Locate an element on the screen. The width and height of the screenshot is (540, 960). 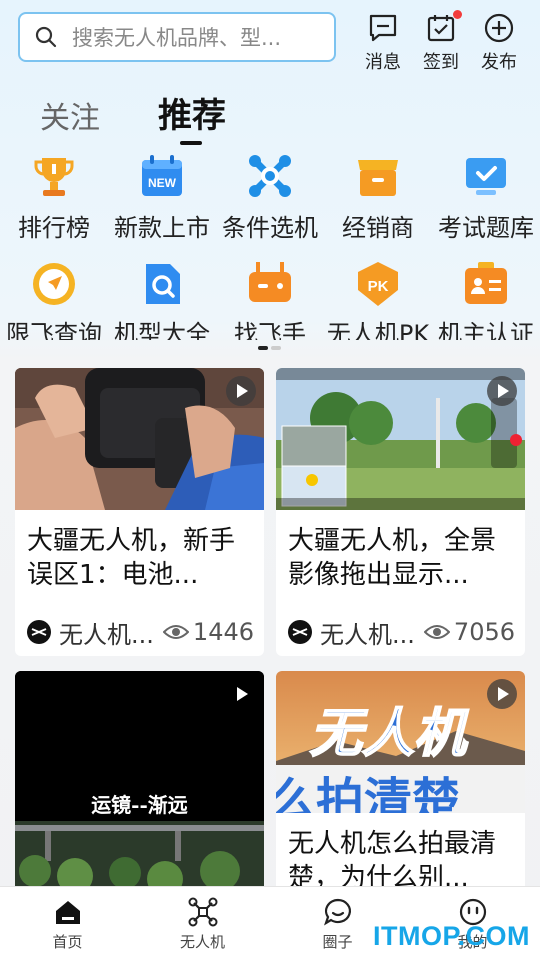
nav-label: 首页 is located at coordinates (67, 942).